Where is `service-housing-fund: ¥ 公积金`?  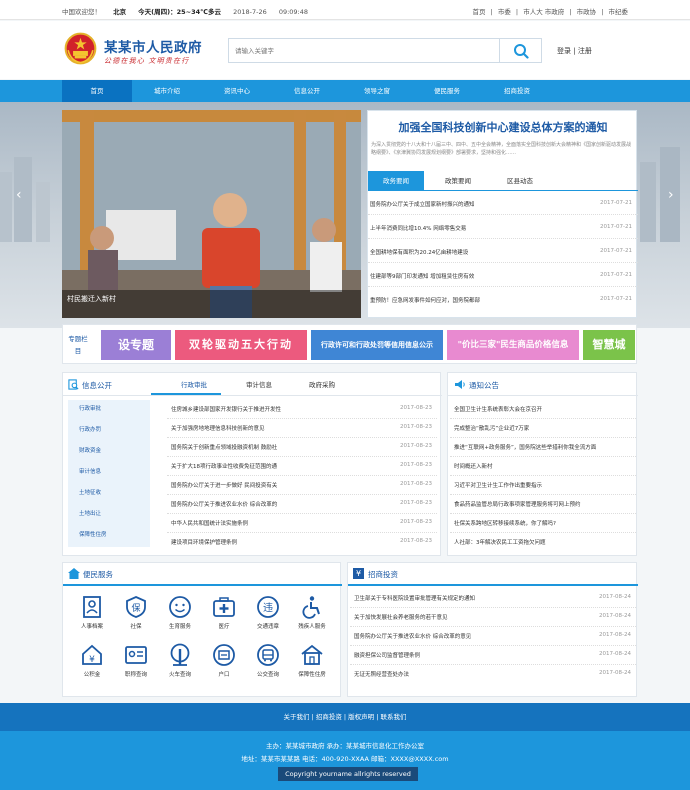
service-housing-fund: ¥ 公积金 is located at coordinates (92, 662).